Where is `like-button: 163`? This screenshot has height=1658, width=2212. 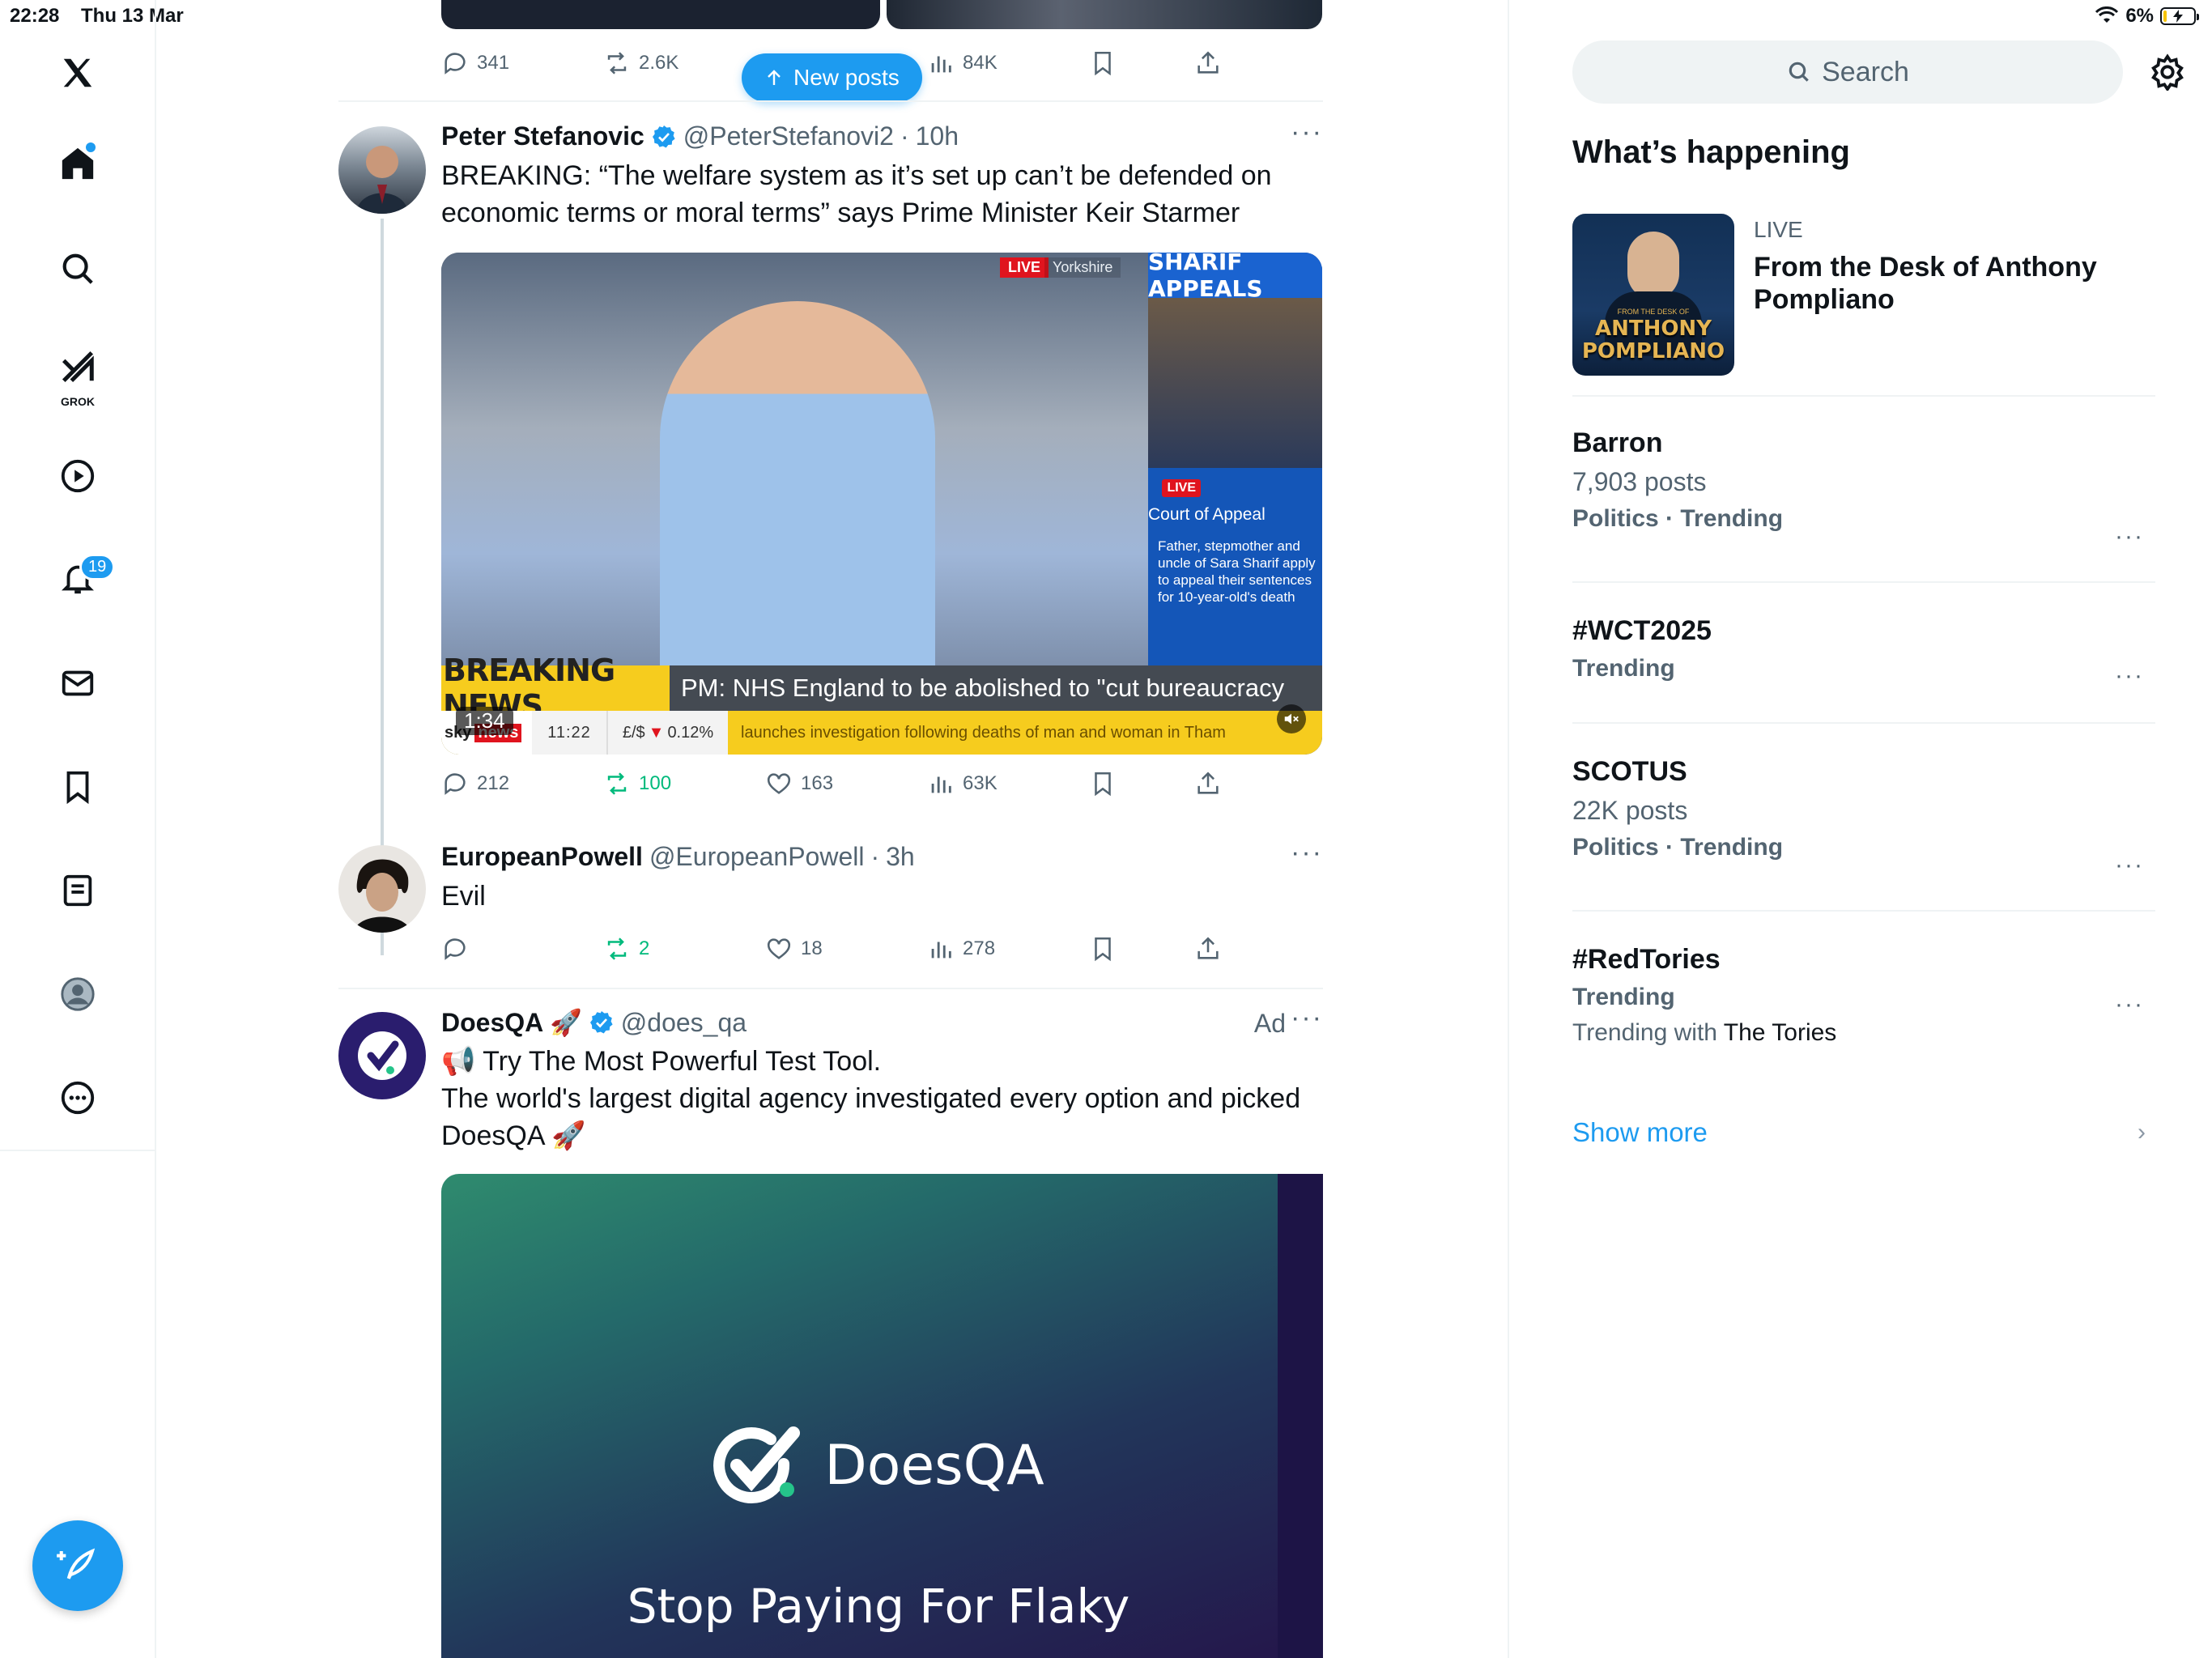 like-button: 163 is located at coordinates (799, 783).